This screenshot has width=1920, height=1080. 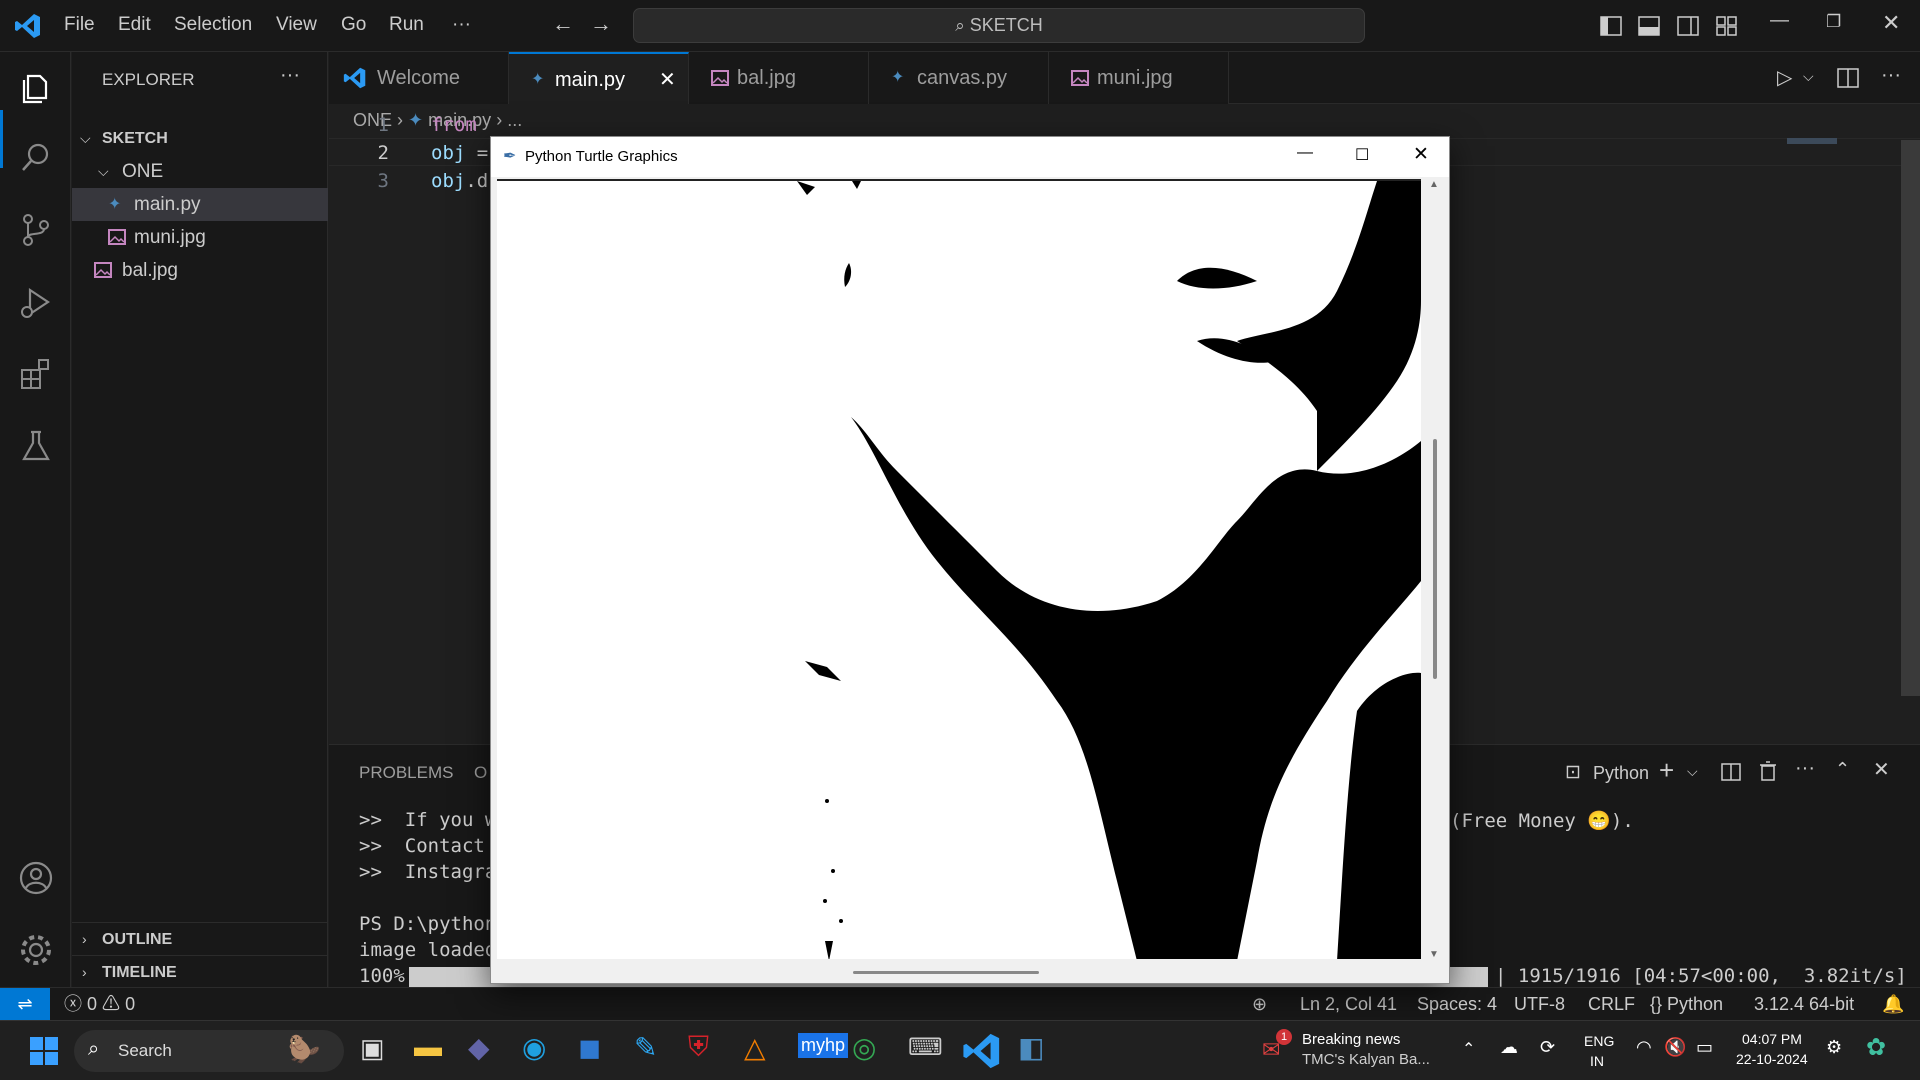 What do you see at coordinates (406, 773) in the screenshot?
I see `tab-problems: PROBLEMS` at bounding box center [406, 773].